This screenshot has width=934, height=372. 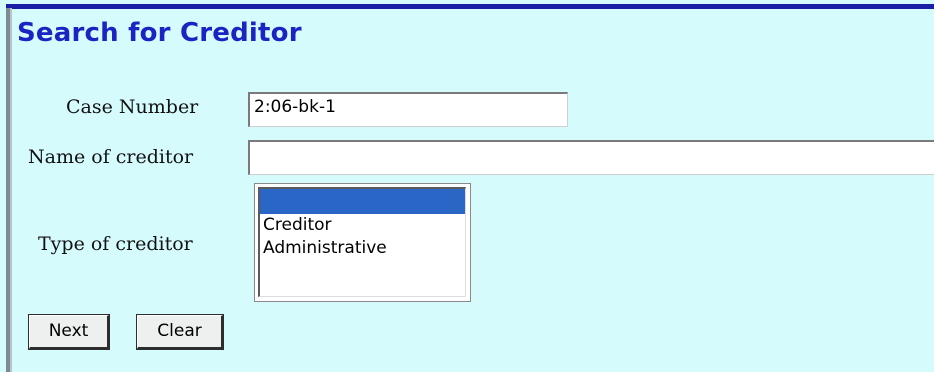 I want to click on creditor-type-options: Creditor Administrative, so click(x=362, y=242).